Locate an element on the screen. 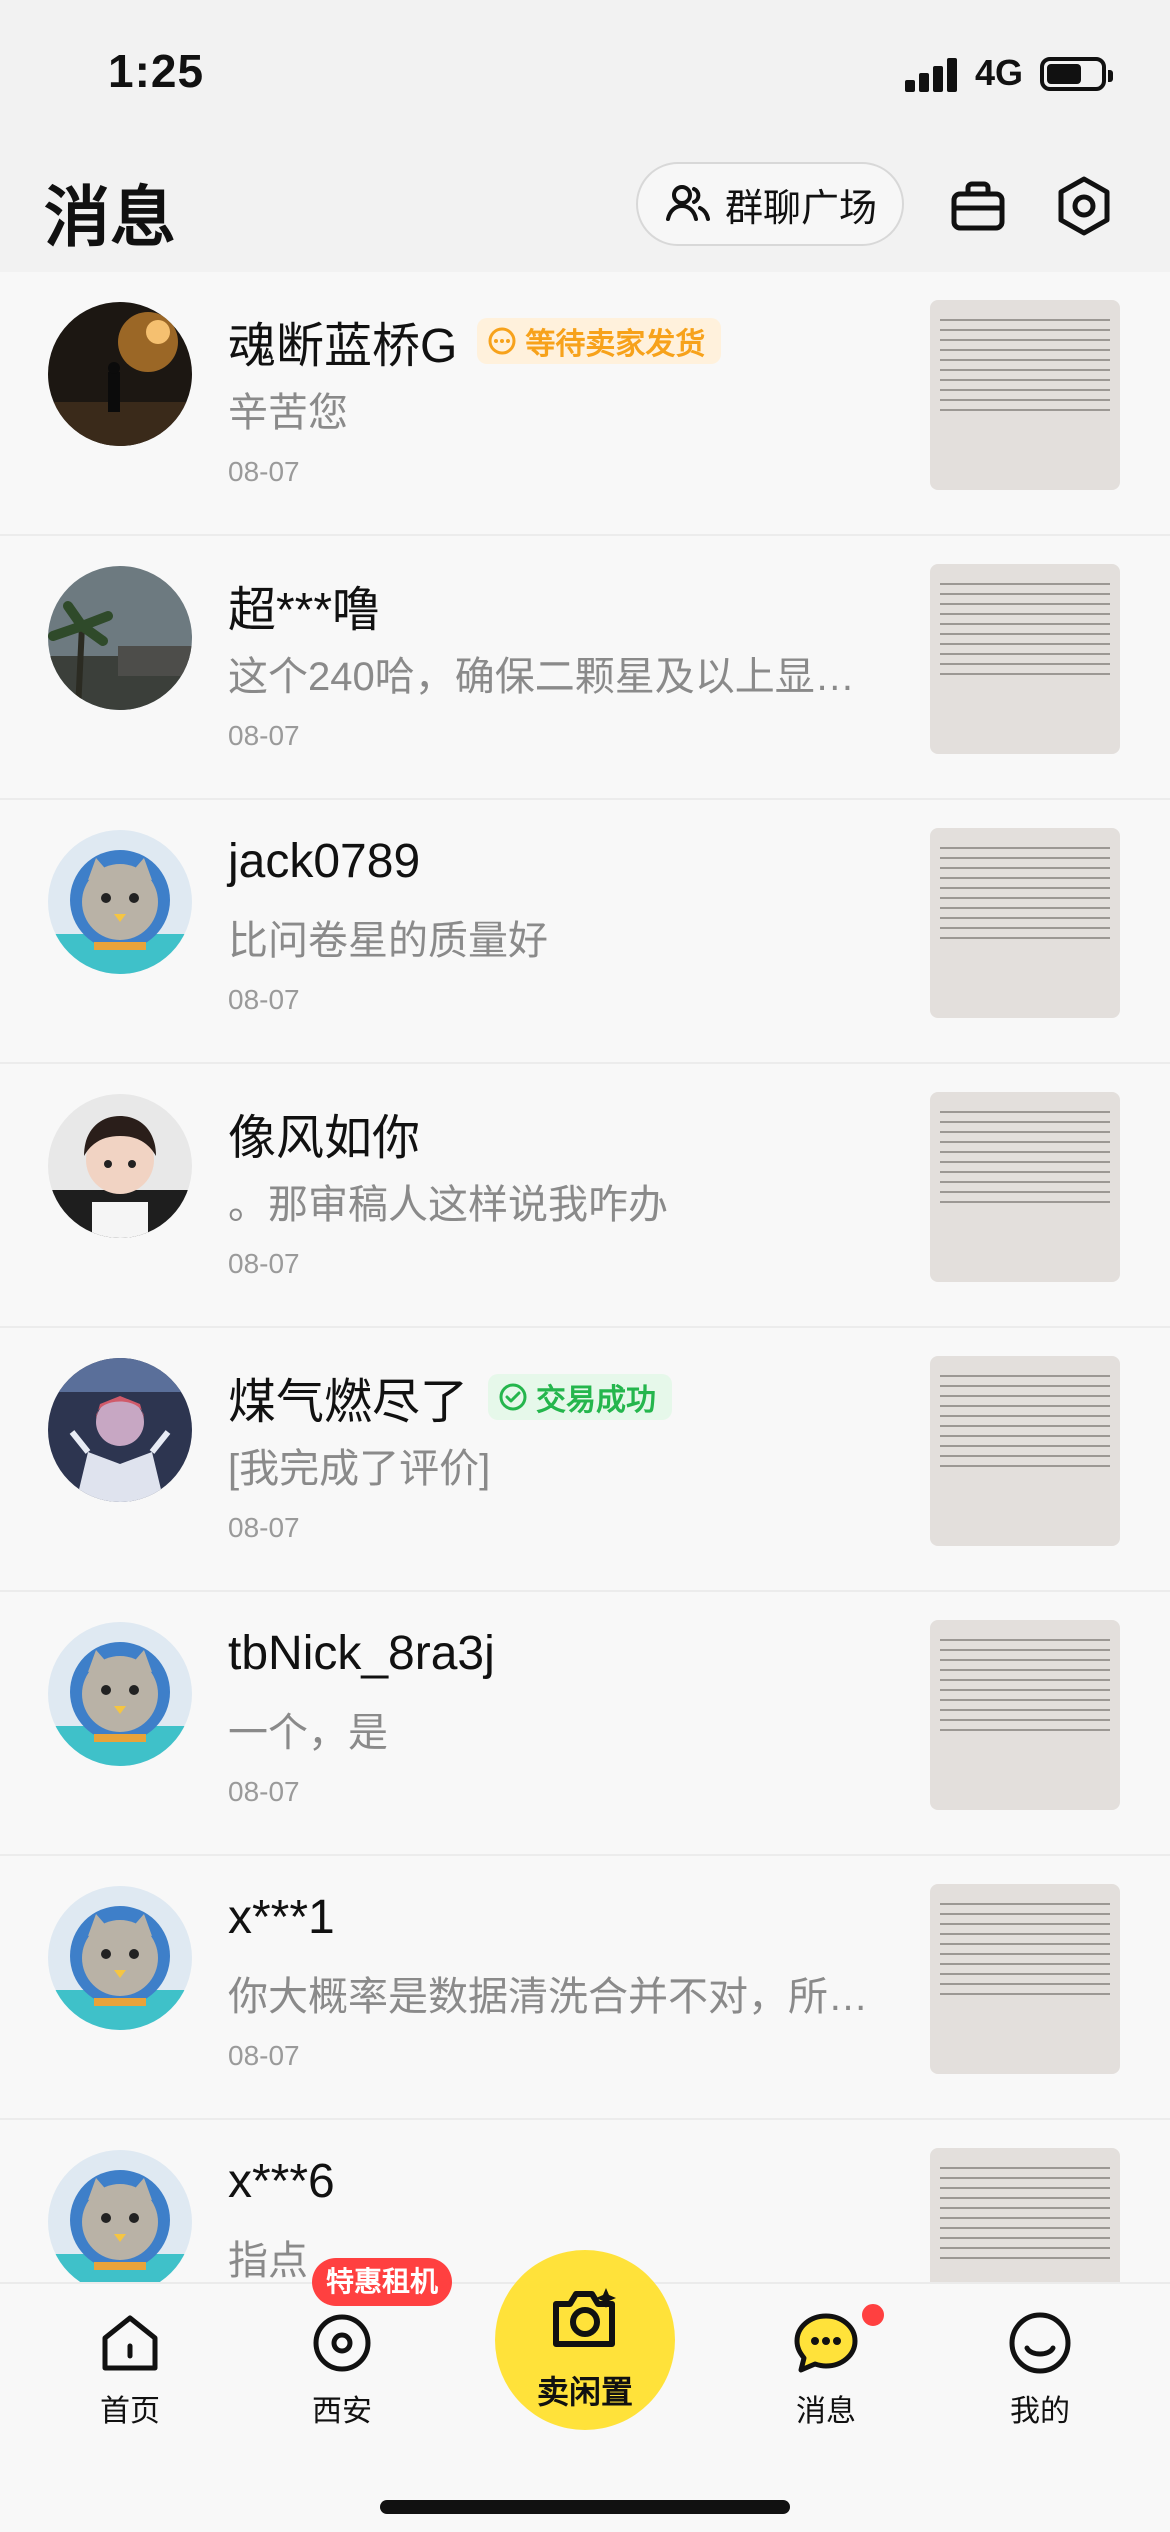 This screenshot has width=1170, height=2532. camera-icon is located at coordinates (584, 2317).